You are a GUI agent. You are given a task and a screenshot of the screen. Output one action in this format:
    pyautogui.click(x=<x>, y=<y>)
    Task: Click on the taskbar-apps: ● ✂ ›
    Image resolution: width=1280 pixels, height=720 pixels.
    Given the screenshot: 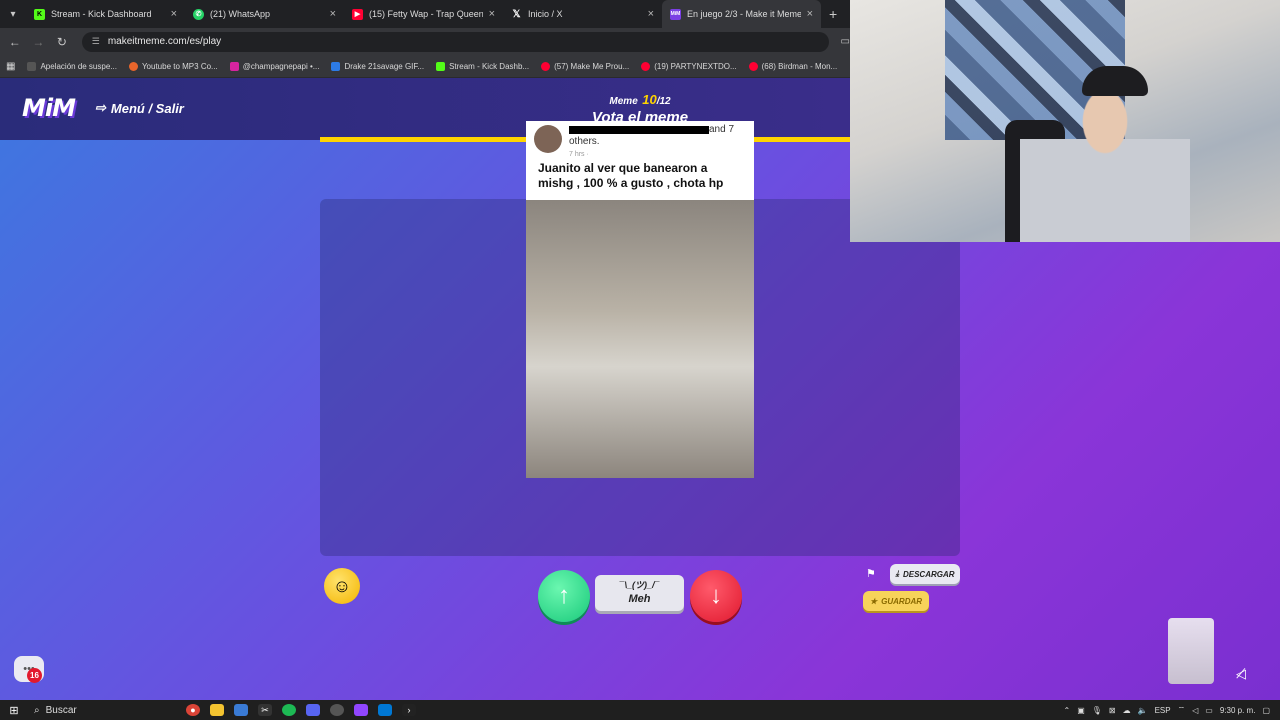 What is the action you would take?
    pyautogui.click(x=301, y=710)
    